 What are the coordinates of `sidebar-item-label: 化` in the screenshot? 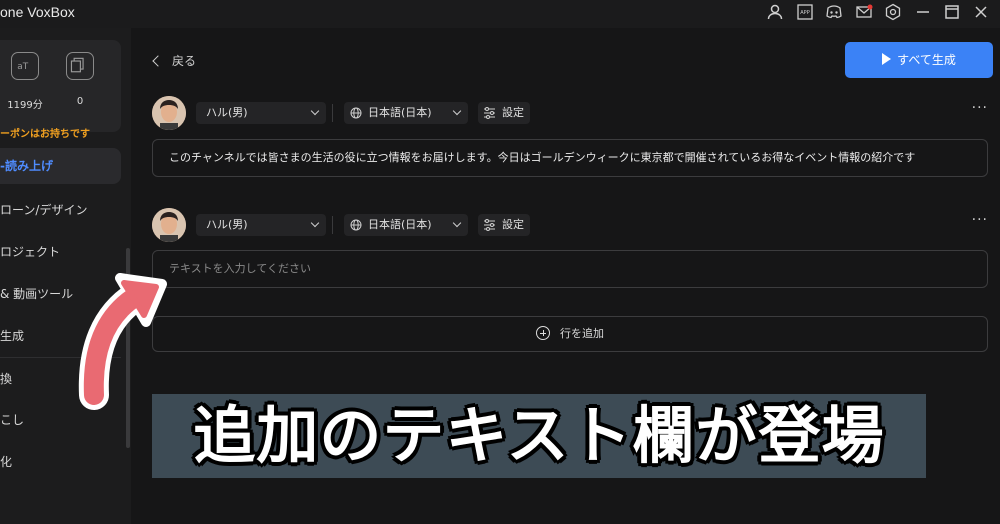 It's located at (6, 462).